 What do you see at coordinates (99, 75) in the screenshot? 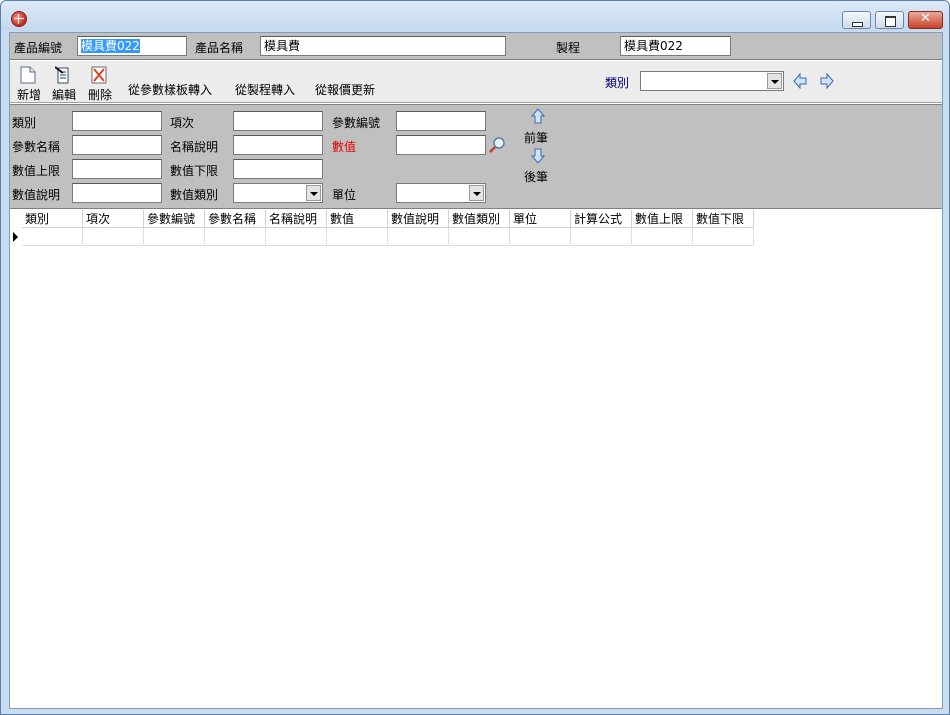
I see `delete-icon` at bounding box center [99, 75].